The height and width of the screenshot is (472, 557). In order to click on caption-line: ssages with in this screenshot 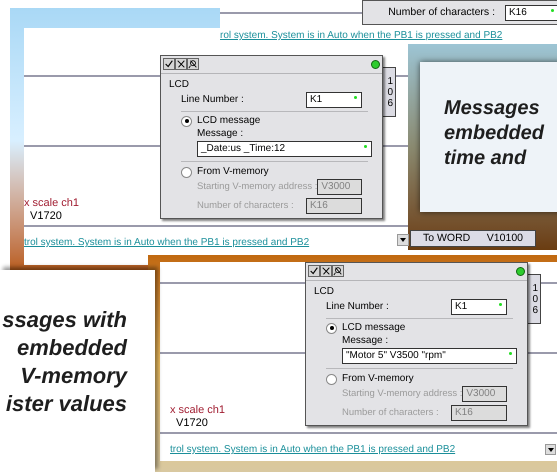, I will do `click(64, 320)`.